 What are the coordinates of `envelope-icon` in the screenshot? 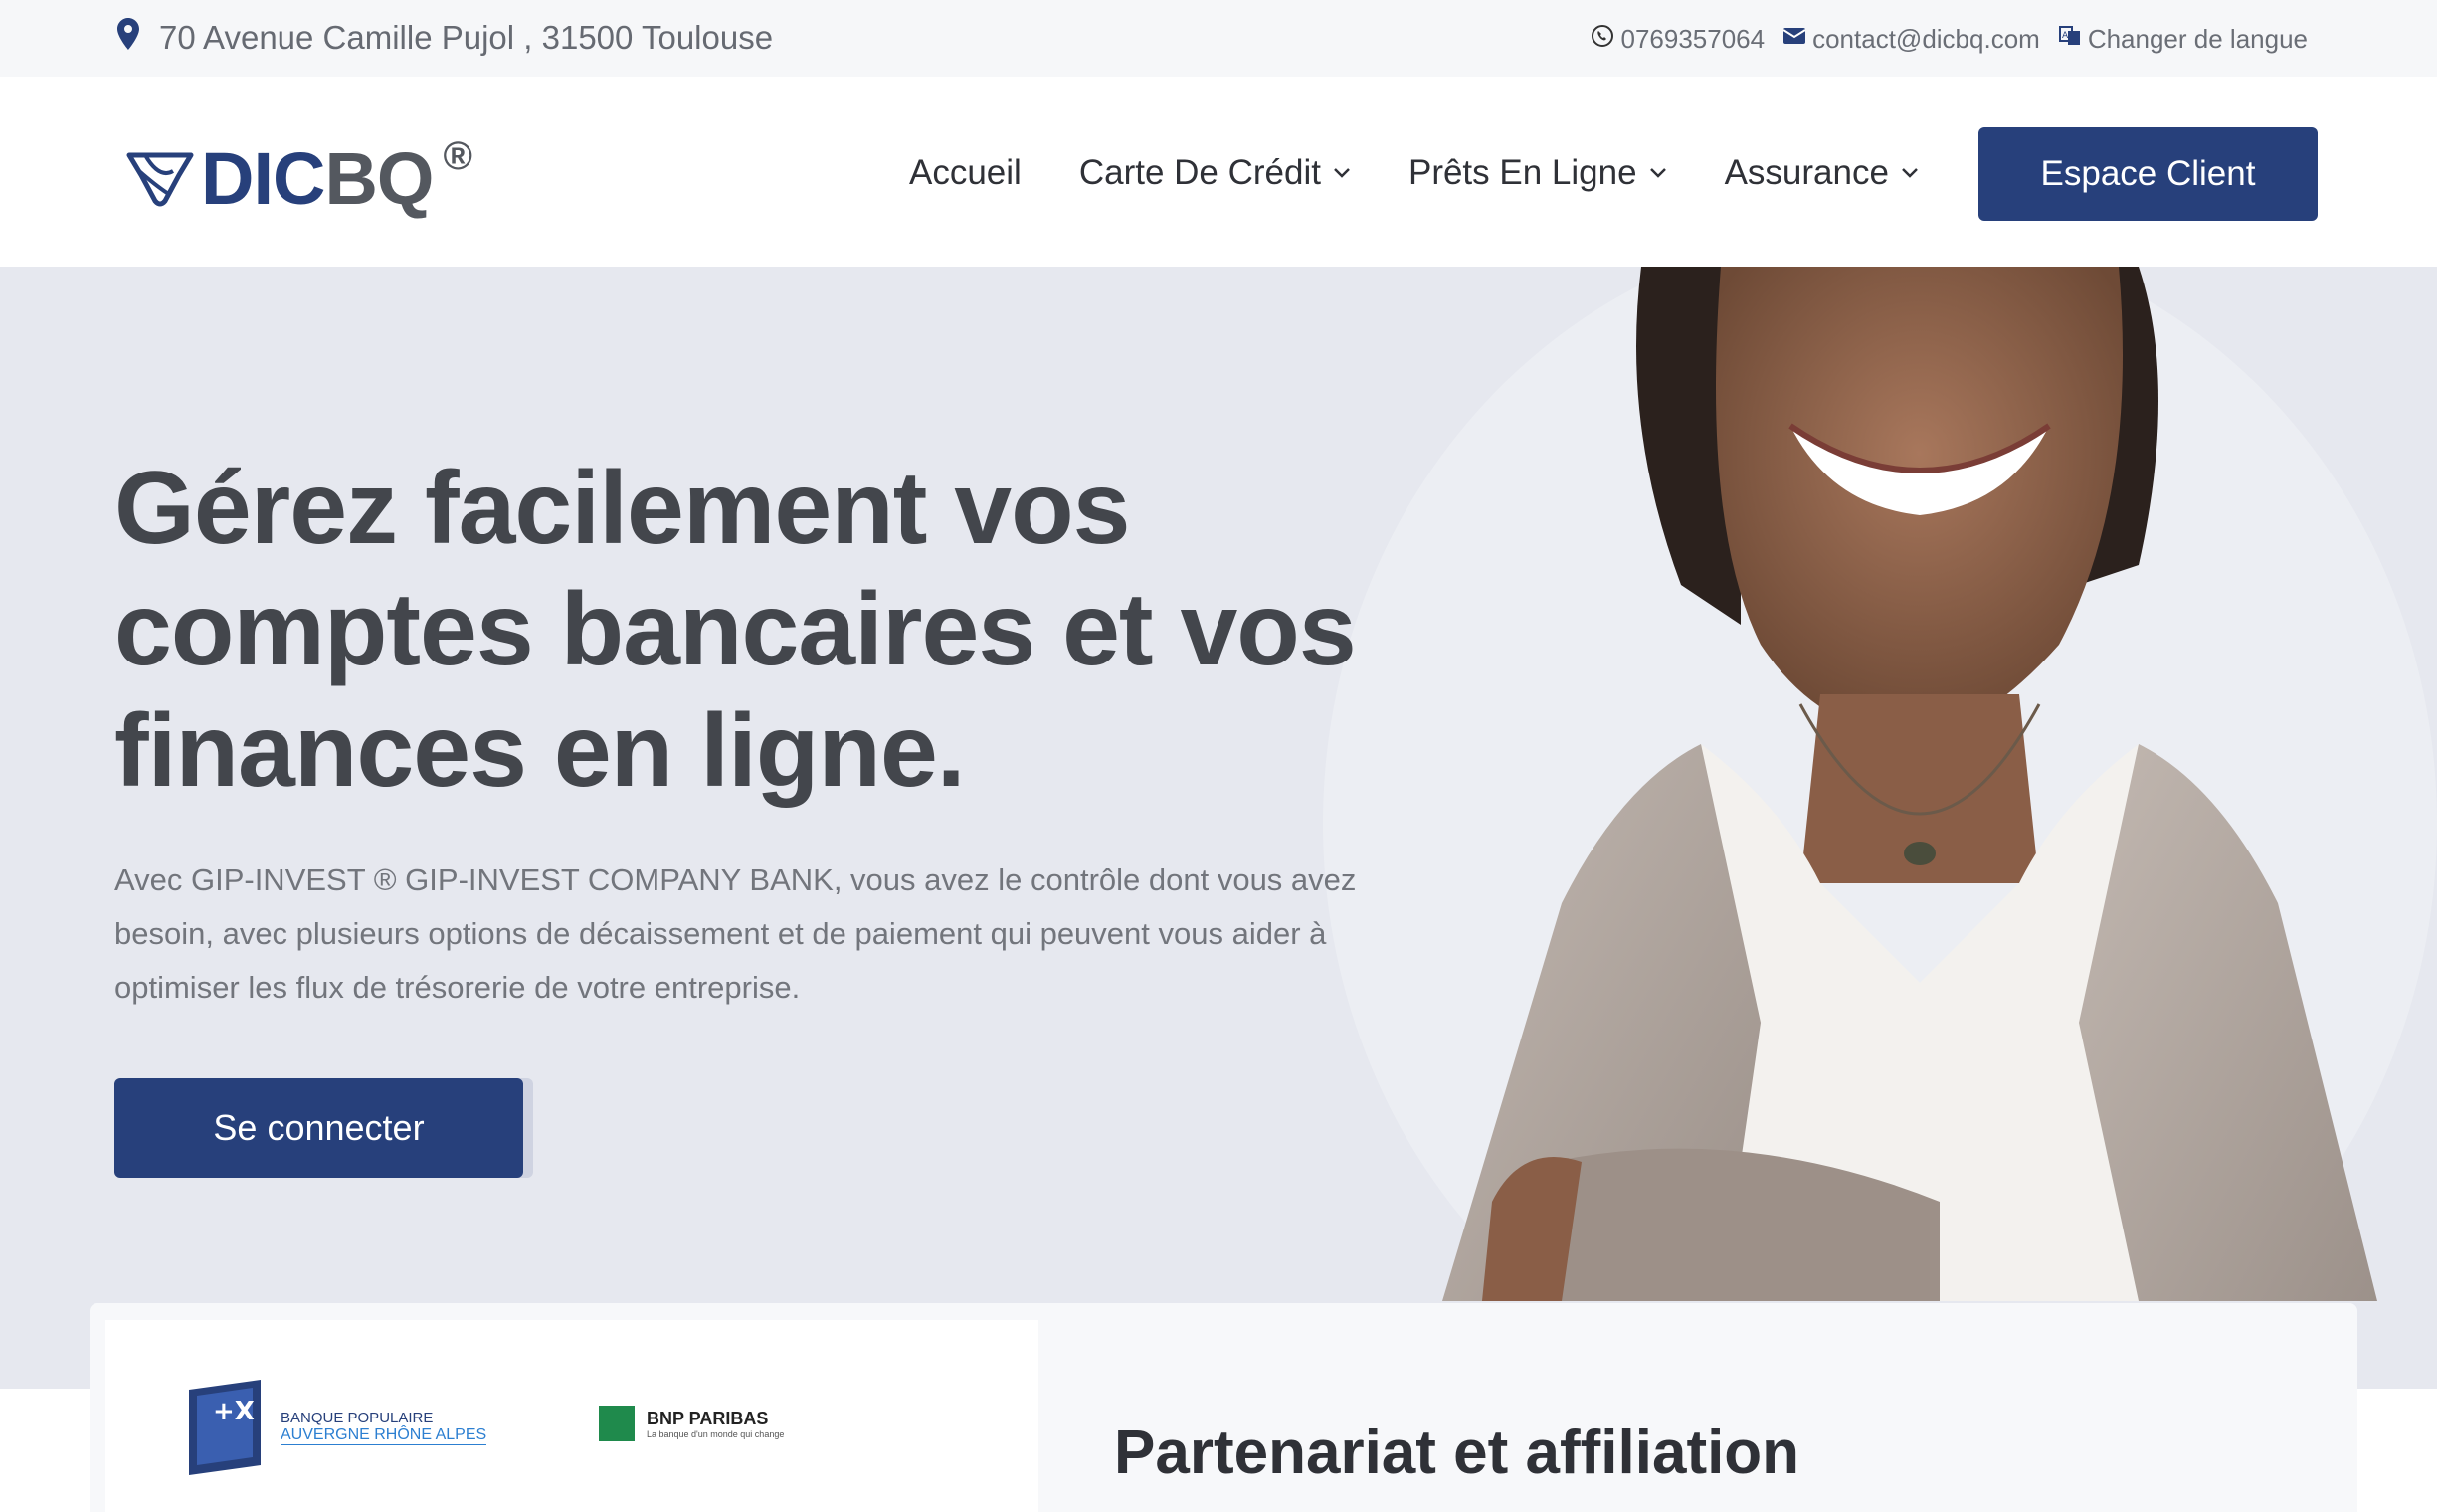 It's located at (1794, 39).